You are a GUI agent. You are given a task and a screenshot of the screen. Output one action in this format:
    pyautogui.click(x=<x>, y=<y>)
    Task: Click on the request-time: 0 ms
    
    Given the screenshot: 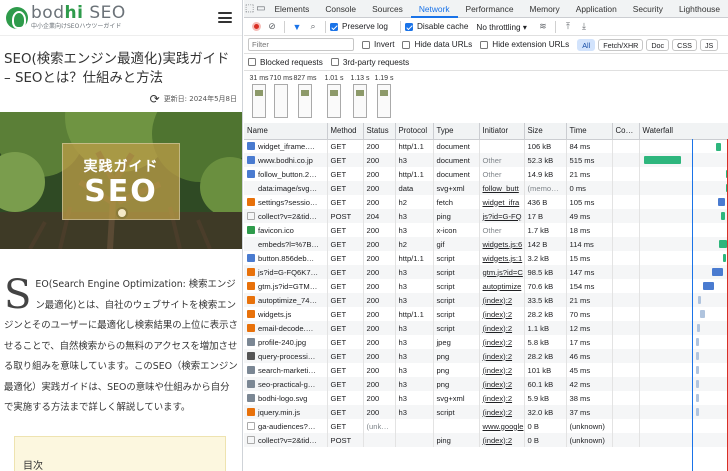 What is the action you would take?
    pyautogui.click(x=589, y=188)
    